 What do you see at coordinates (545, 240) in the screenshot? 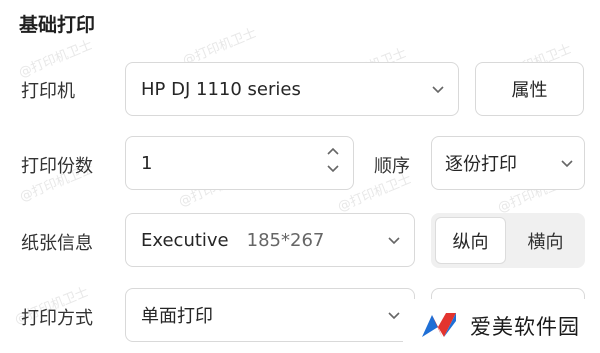
I see `orientation-landscape-button: 横向` at bounding box center [545, 240].